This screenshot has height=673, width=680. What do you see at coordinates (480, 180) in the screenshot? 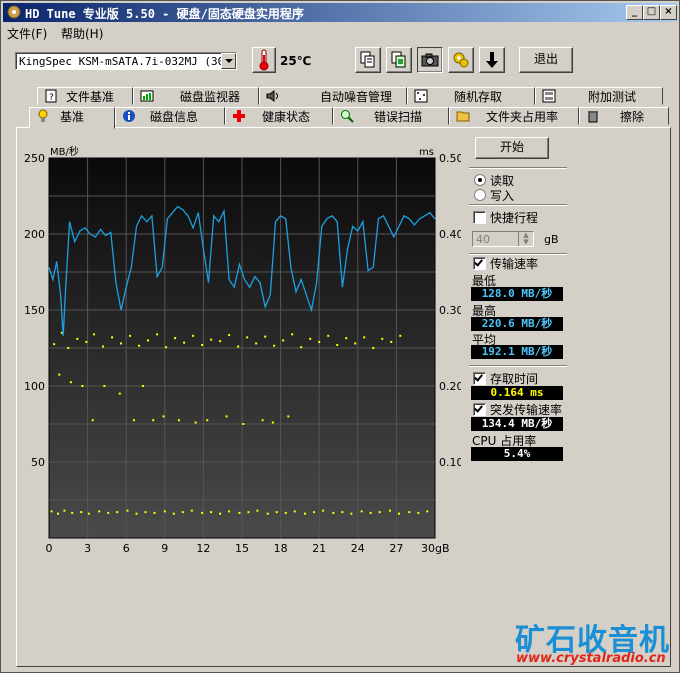
I see `read-radio` at bounding box center [480, 180].